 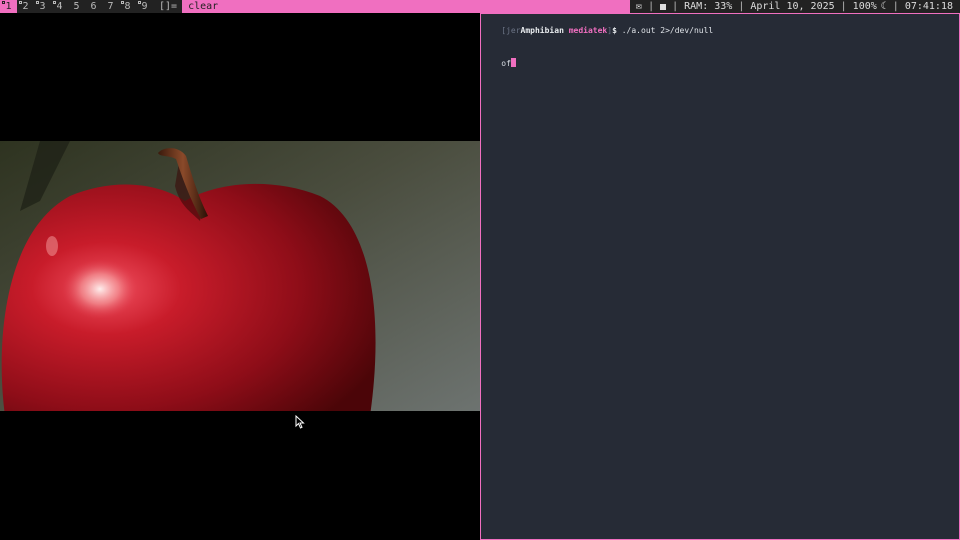 I want to click on tag-label: 3, so click(x=42, y=6).